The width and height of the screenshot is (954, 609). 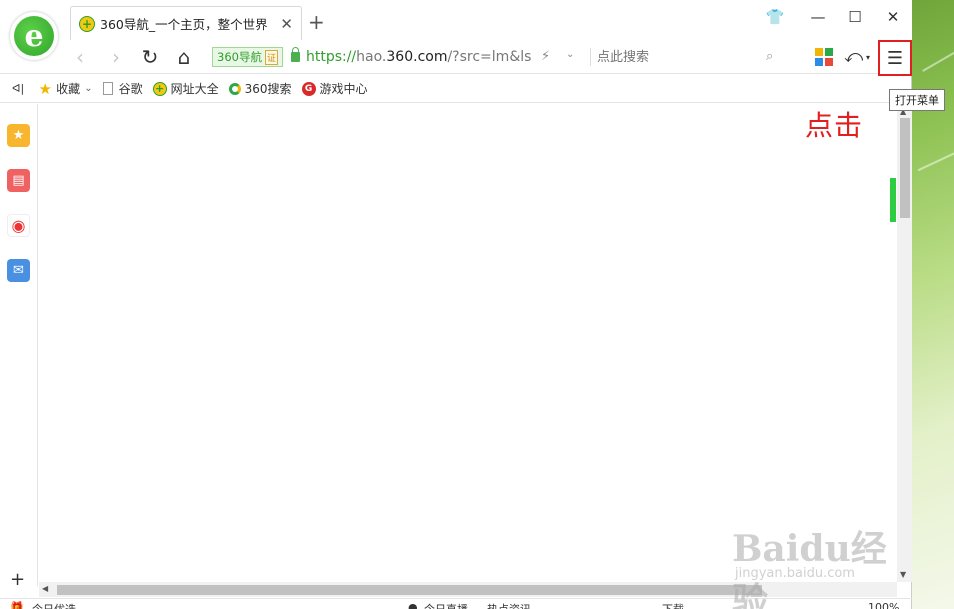 I want to click on 360-nav-favicon-icon: +, so click(x=87, y=23).